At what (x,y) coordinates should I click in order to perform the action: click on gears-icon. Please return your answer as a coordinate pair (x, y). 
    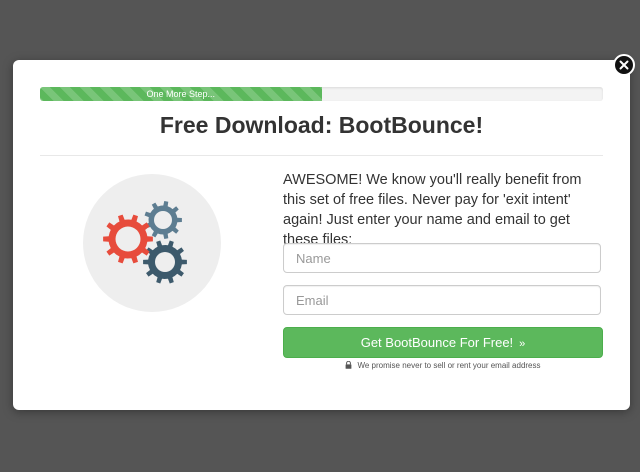
    Looking at the image, I should click on (152, 243).